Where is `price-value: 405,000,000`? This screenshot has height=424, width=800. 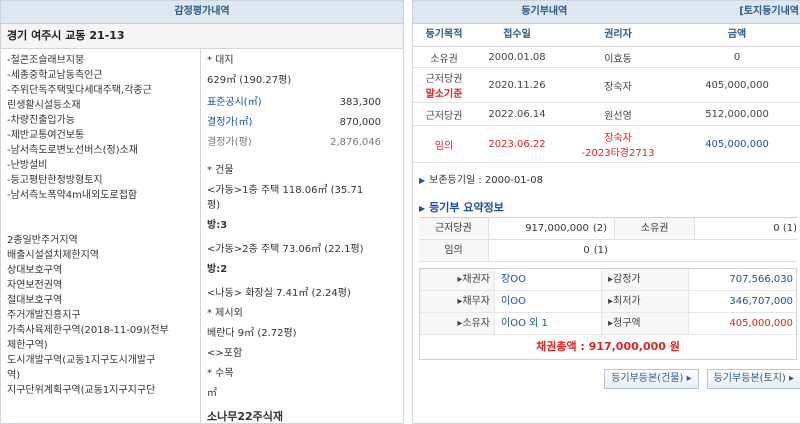 price-value: 405,000,000 is located at coordinates (761, 323).